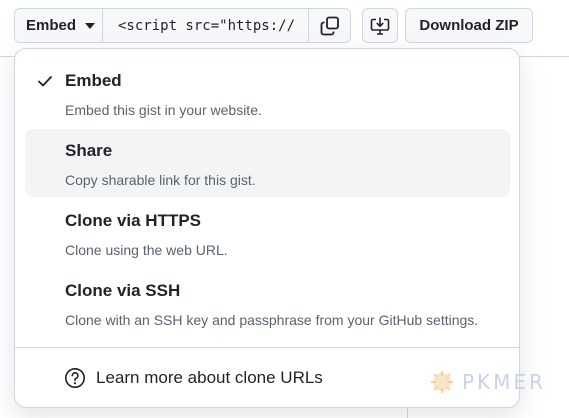 The width and height of the screenshot is (569, 418). I want to click on menu-item-title: Clone via SSH, so click(123, 290).